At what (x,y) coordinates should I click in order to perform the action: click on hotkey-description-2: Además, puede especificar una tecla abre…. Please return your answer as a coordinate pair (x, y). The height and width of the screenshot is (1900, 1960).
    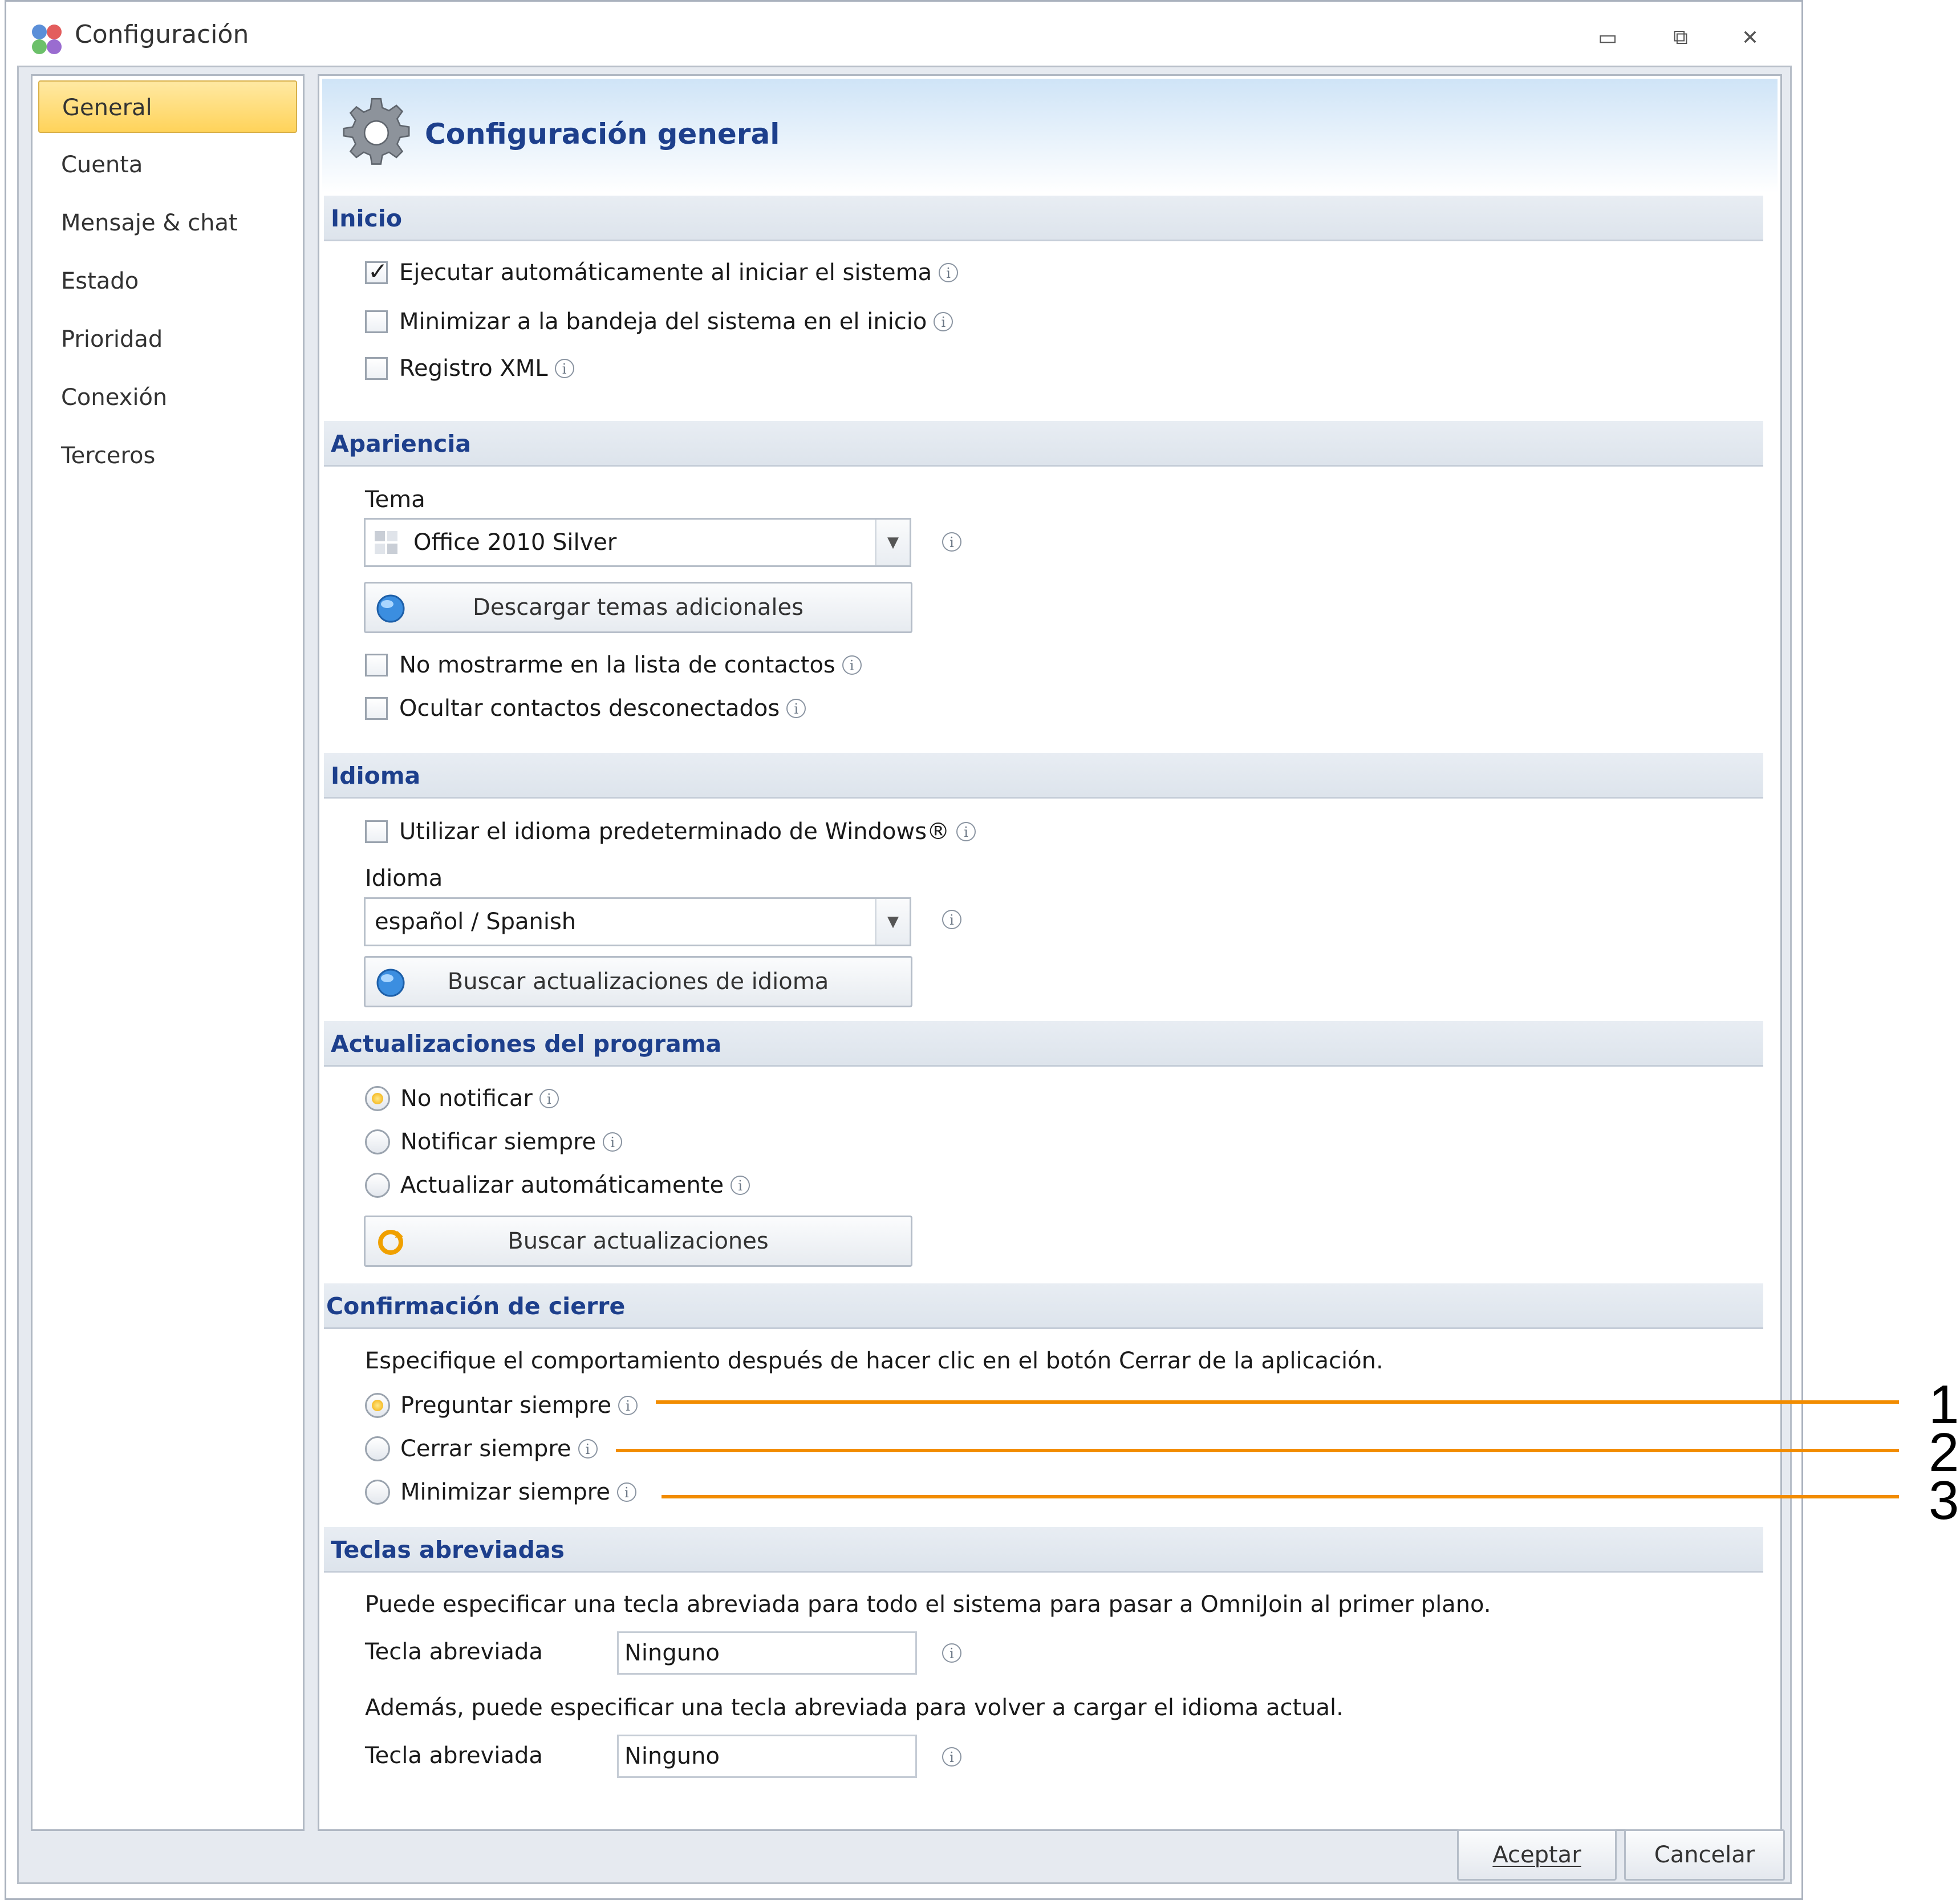
    Looking at the image, I should click on (854, 1708).